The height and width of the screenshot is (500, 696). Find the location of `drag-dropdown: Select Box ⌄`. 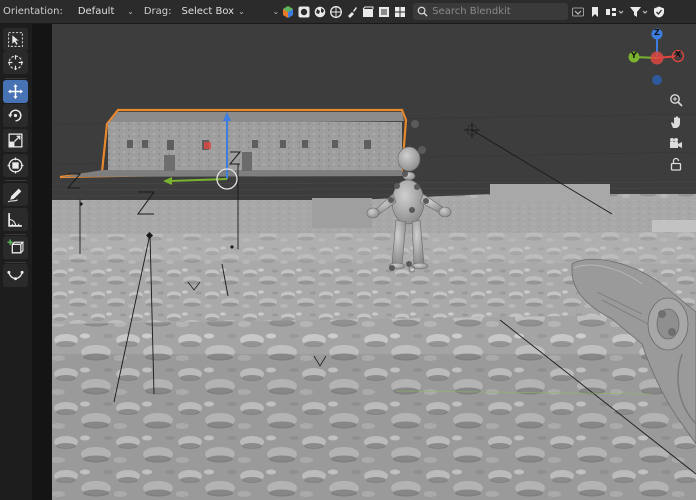

drag-dropdown: Select Box ⌄ is located at coordinates (209, 11).